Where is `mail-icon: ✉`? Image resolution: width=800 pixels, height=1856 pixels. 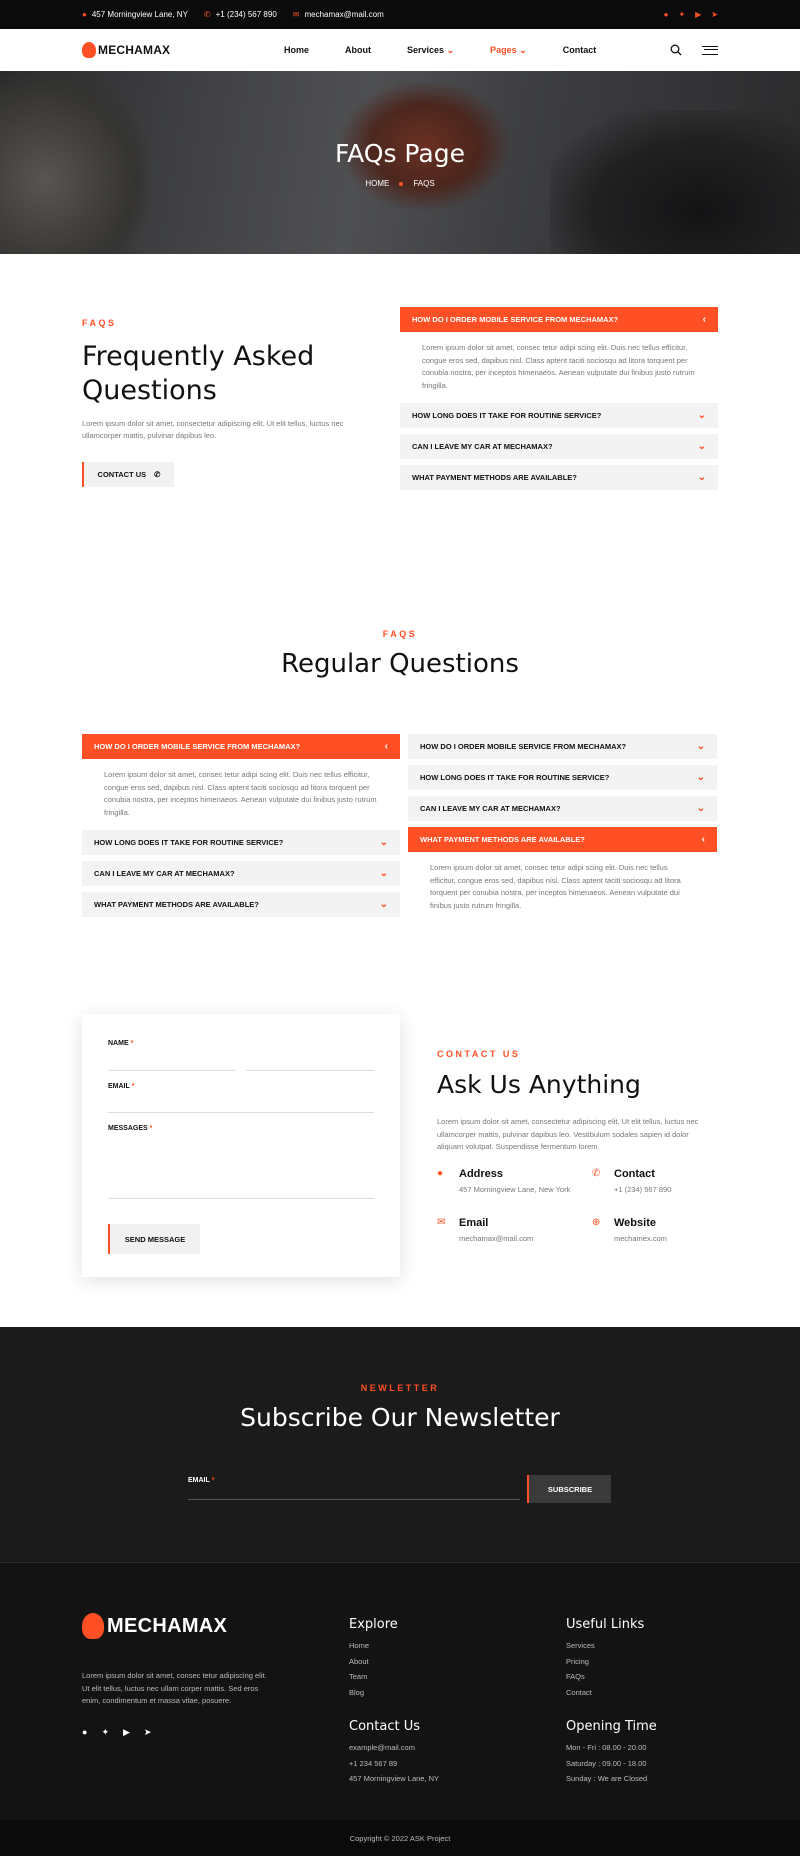
mail-icon: ✉ is located at coordinates (441, 1222).